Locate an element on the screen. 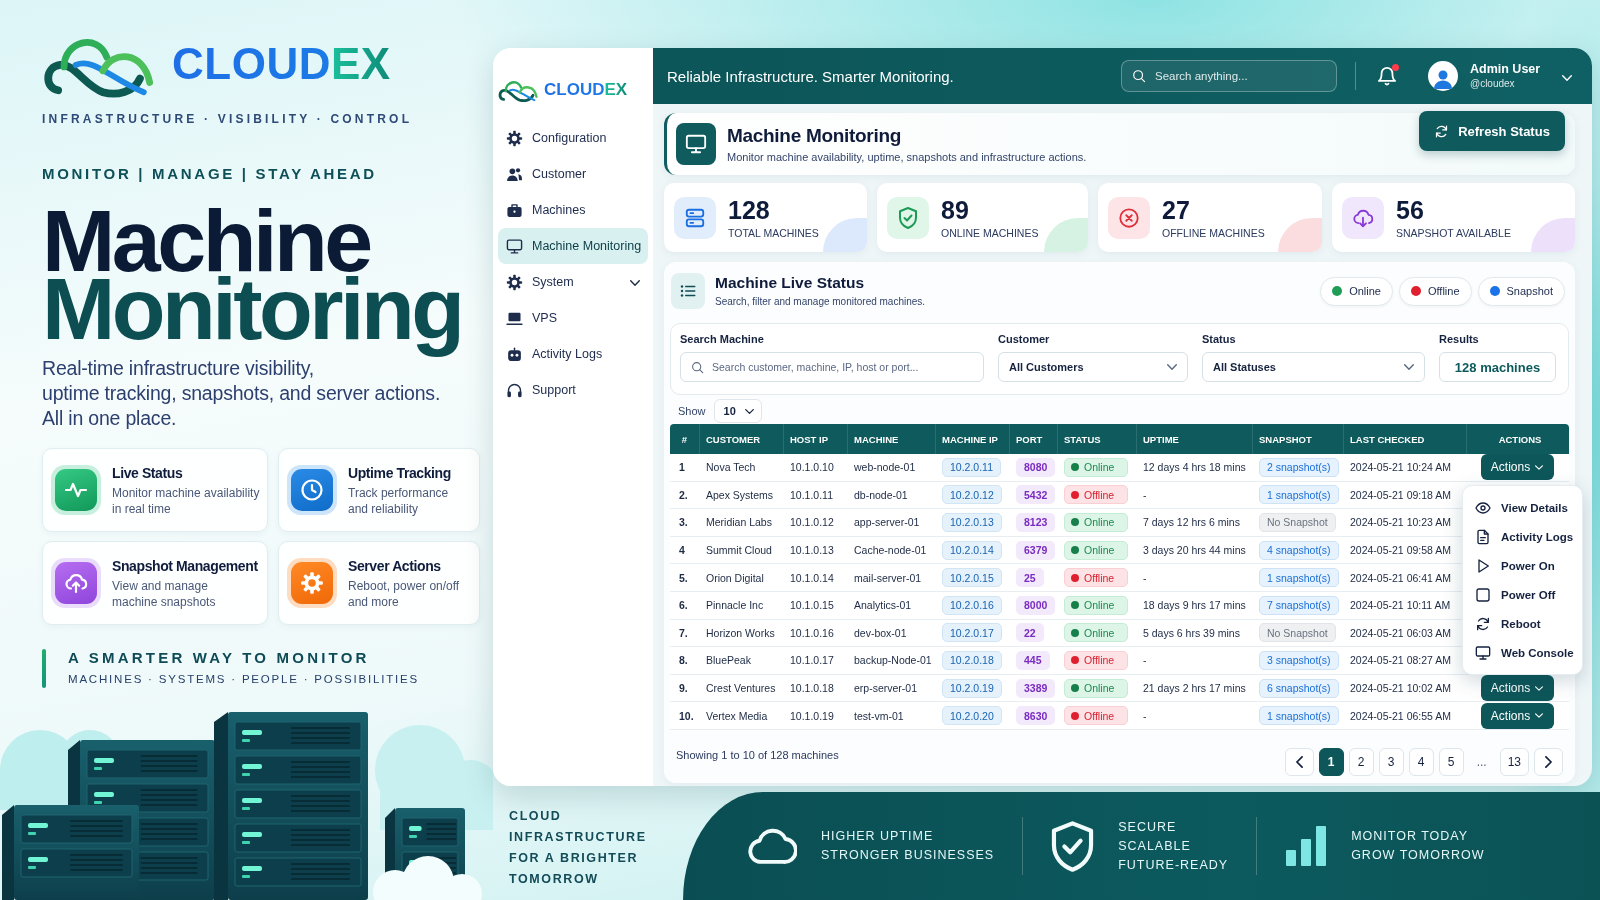 The width and height of the screenshot is (1600, 900). band-text: SECURE SCALABLE FUTURE-READY is located at coordinates (1173, 846).